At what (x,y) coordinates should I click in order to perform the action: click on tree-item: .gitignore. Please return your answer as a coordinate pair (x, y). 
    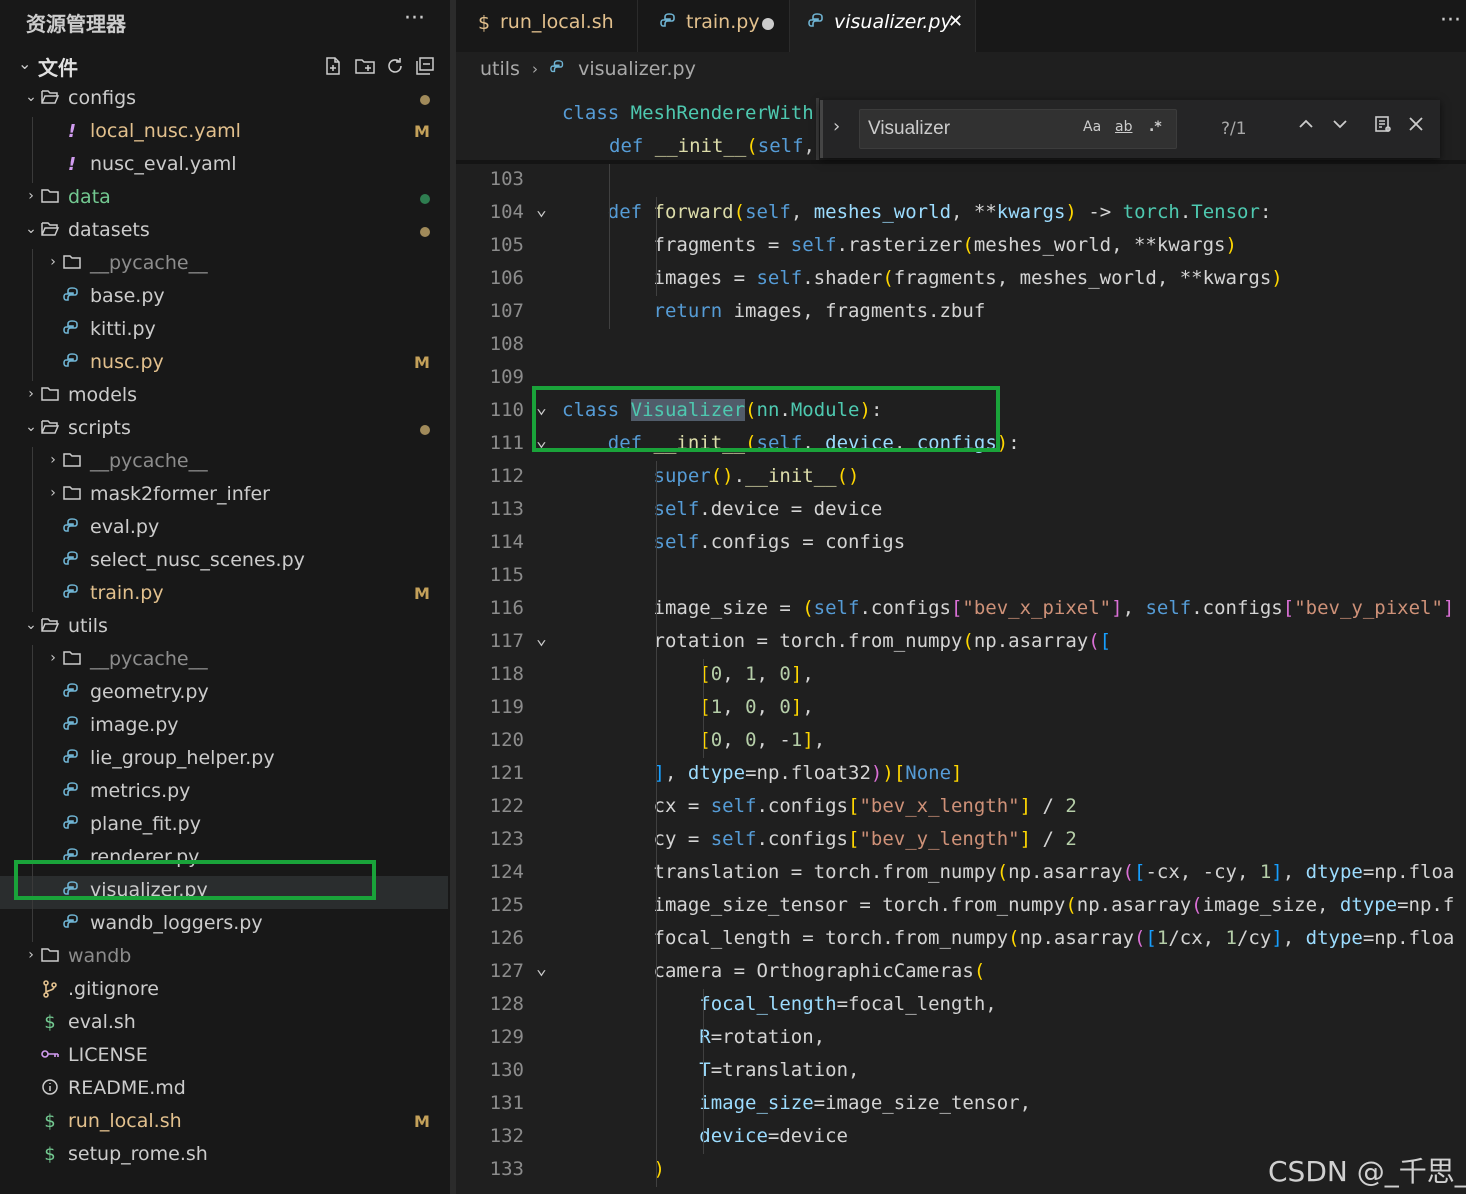
    Looking at the image, I should click on (224, 991).